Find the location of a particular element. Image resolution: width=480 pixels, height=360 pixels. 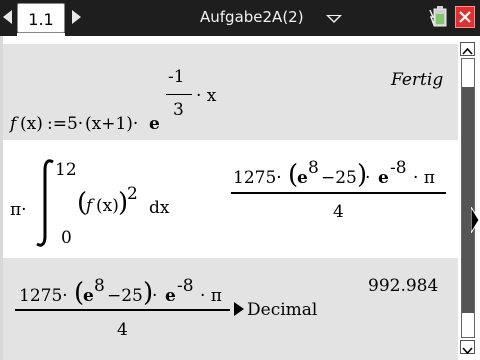

exponent1: 8 is located at coordinates (99, 286).